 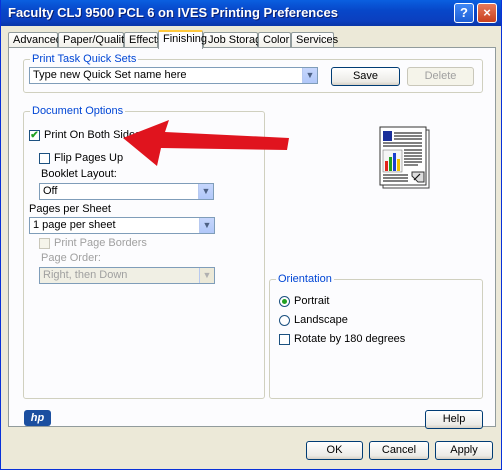 I want to click on print-page-borders-checkbox: Print Page Borders, so click(x=93, y=243).